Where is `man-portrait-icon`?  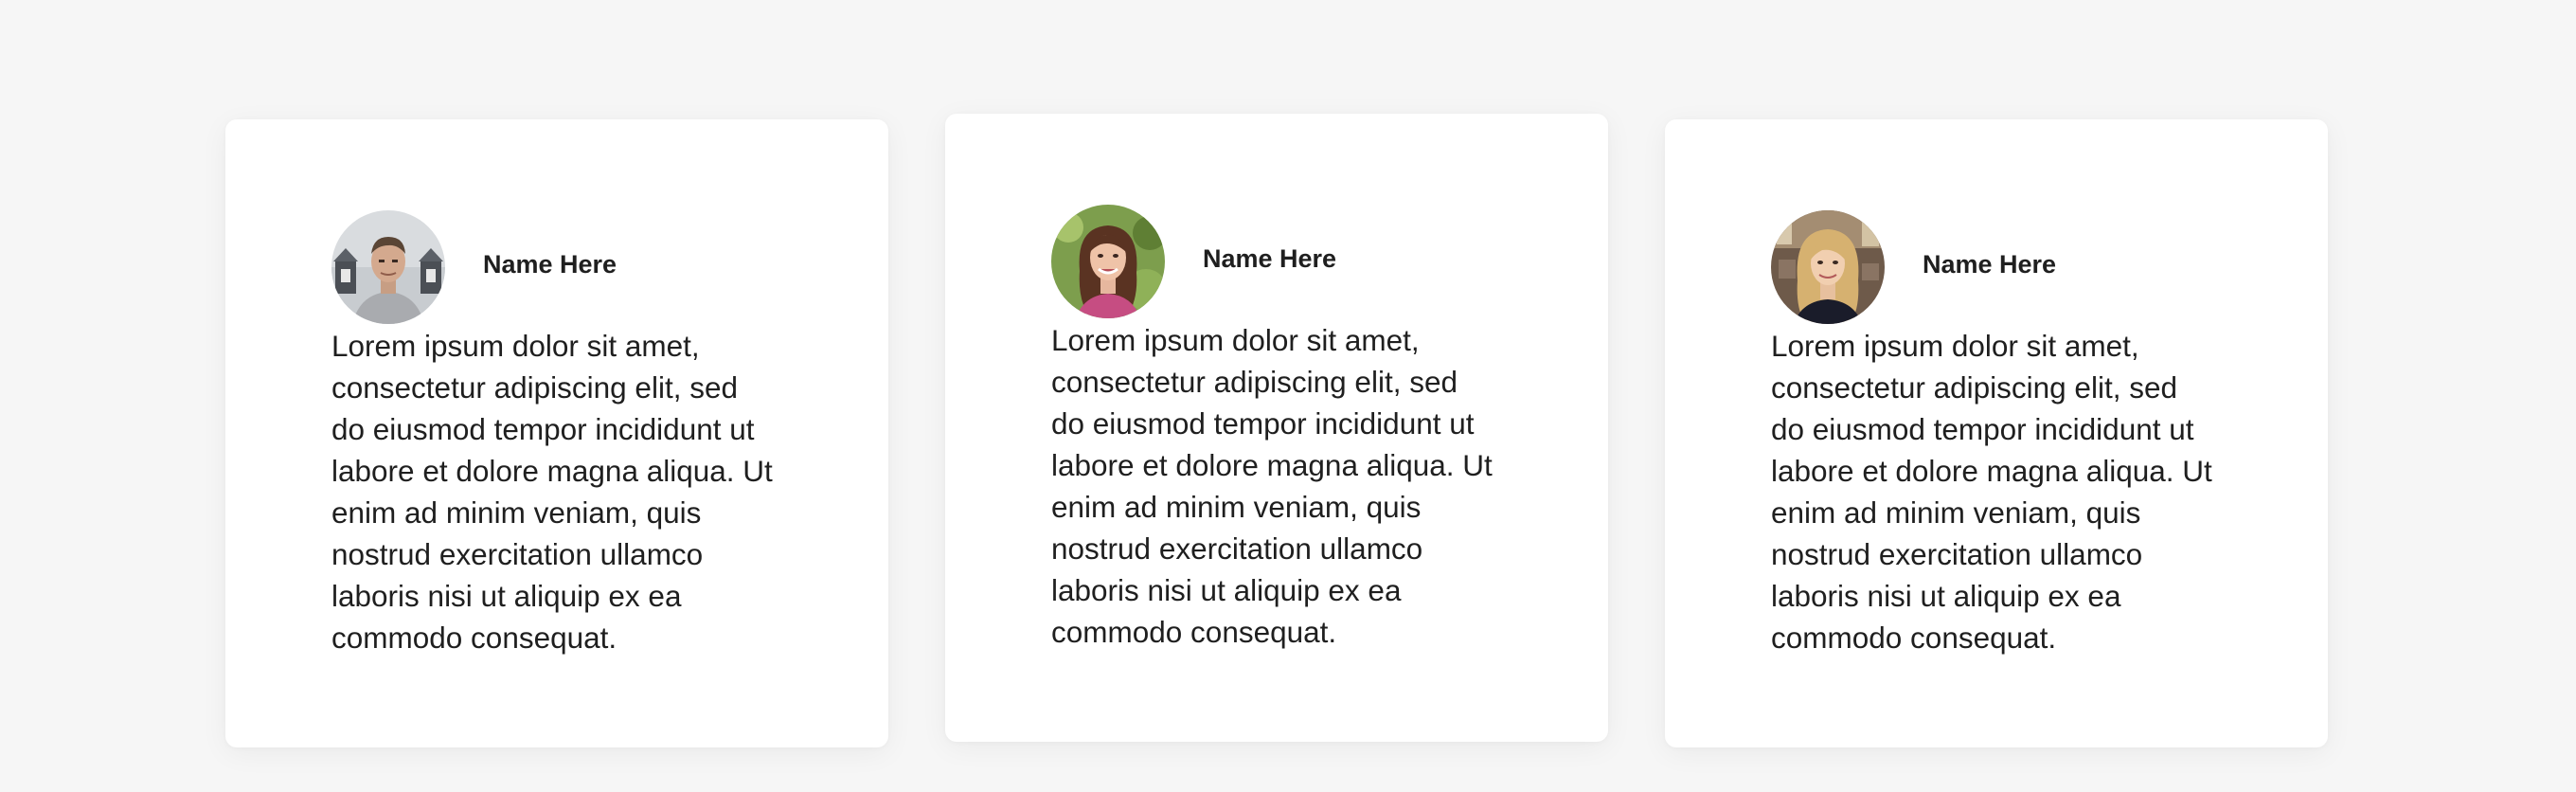
man-portrait-icon is located at coordinates (388, 267).